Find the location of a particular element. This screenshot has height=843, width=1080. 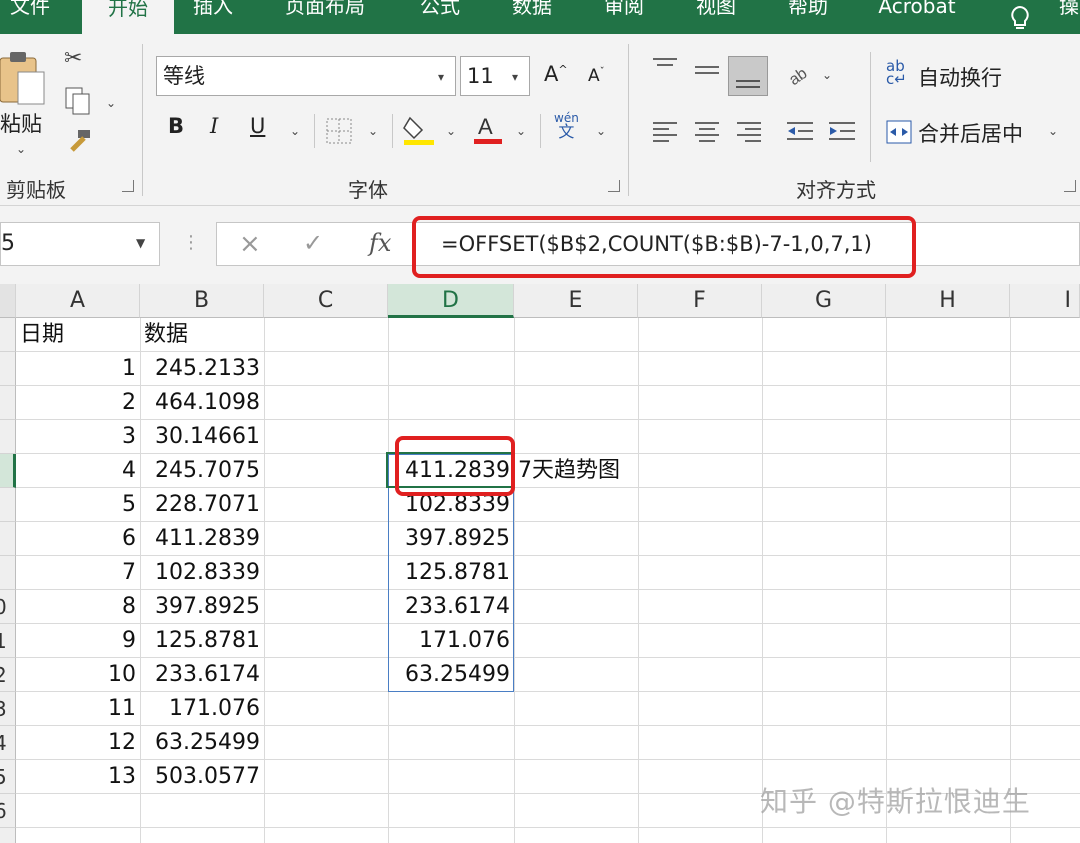

cell-b: 228.7071 is located at coordinates (202, 505).